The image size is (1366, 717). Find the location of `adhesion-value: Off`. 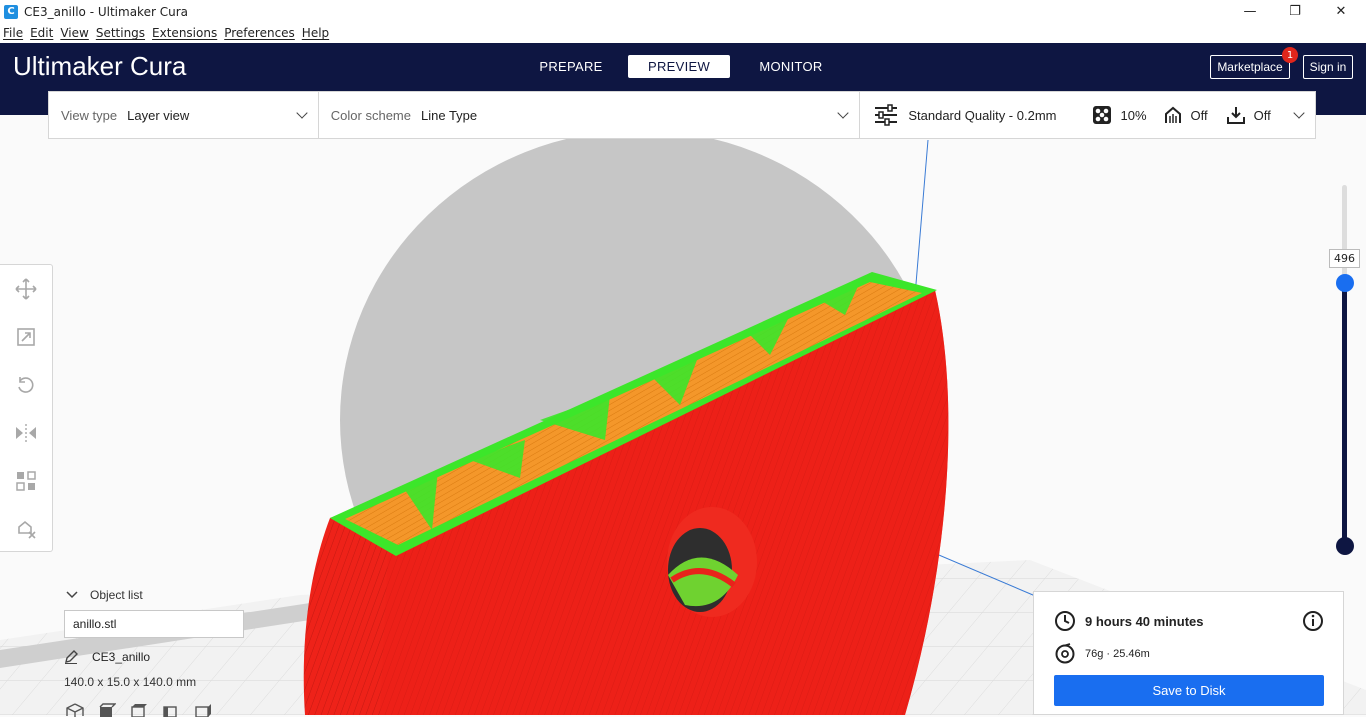

adhesion-value: Off is located at coordinates (1262, 115).